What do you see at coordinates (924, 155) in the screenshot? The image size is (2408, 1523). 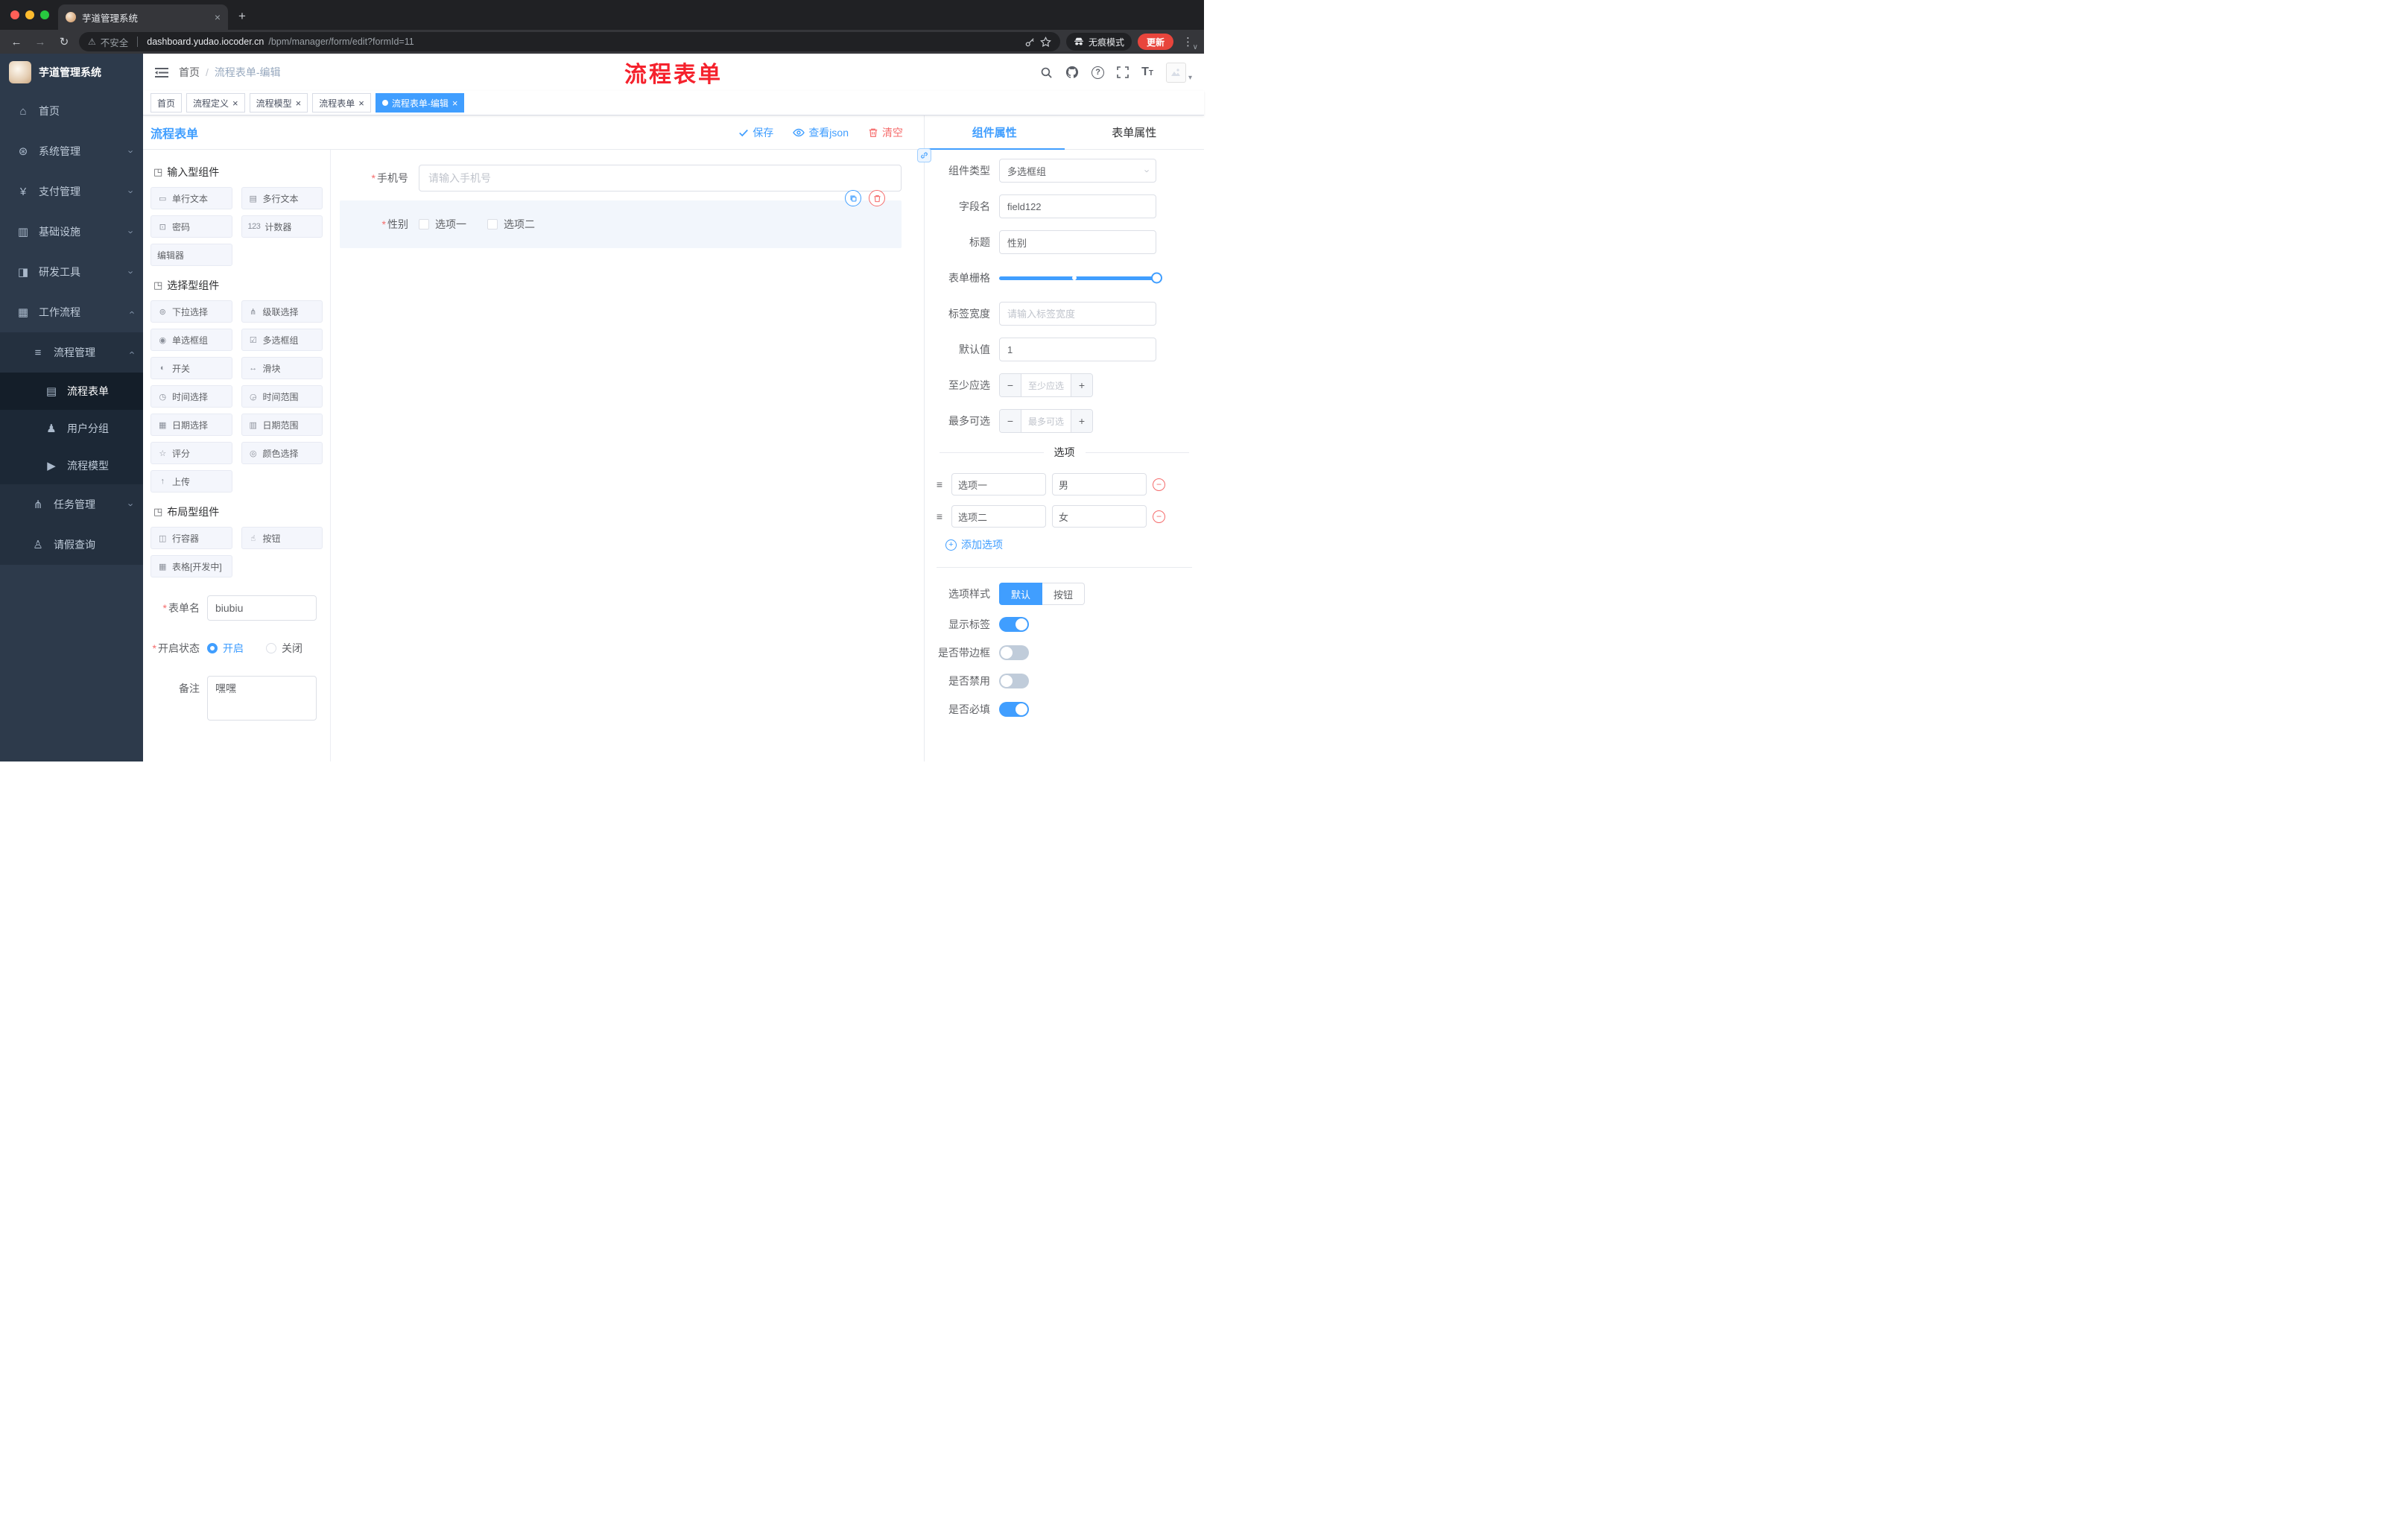 I see `link-icon` at bounding box center [924, 155].